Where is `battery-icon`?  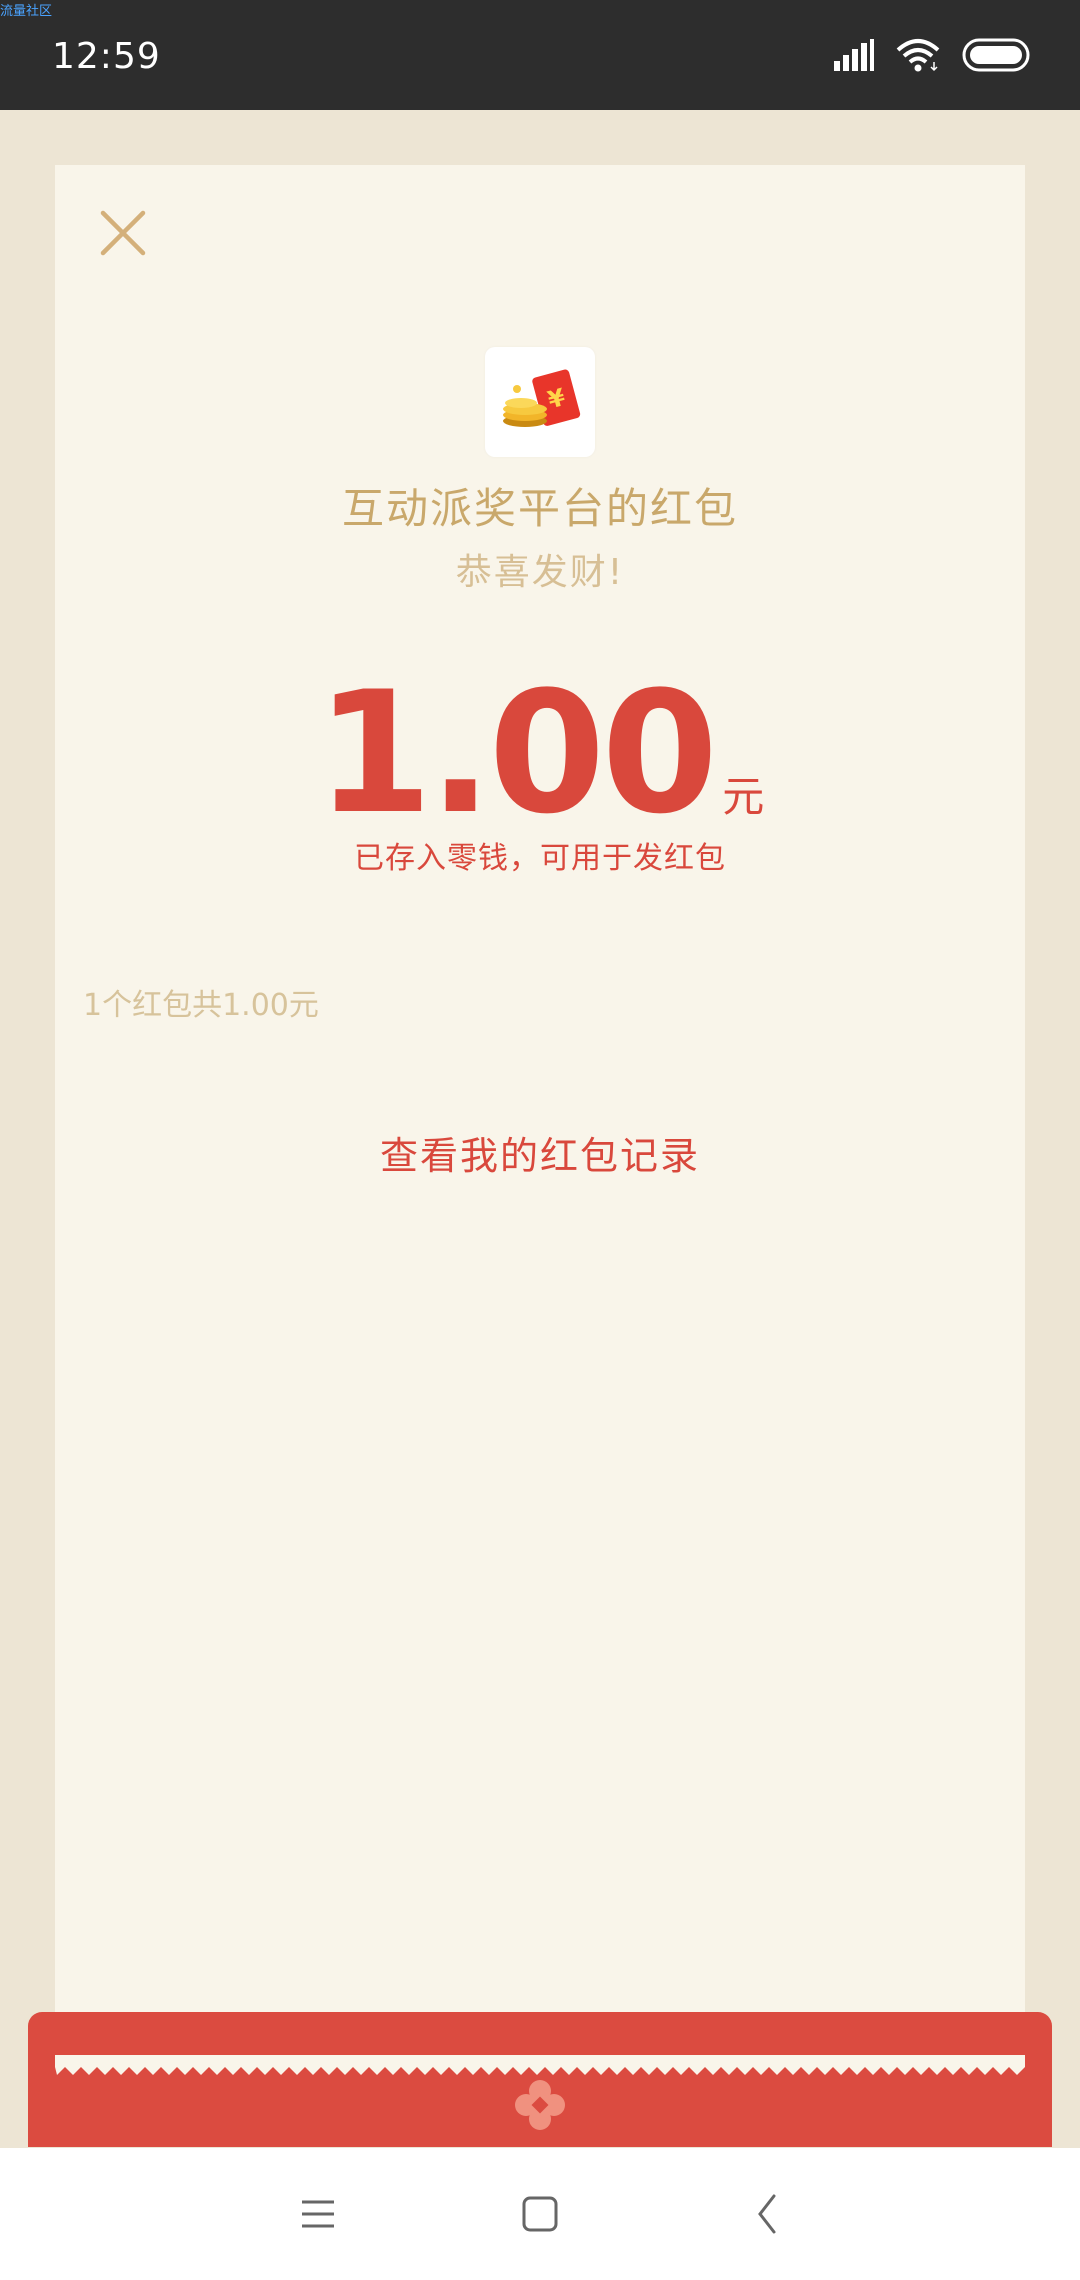 battery-icon is located at coordinates (996, 57).